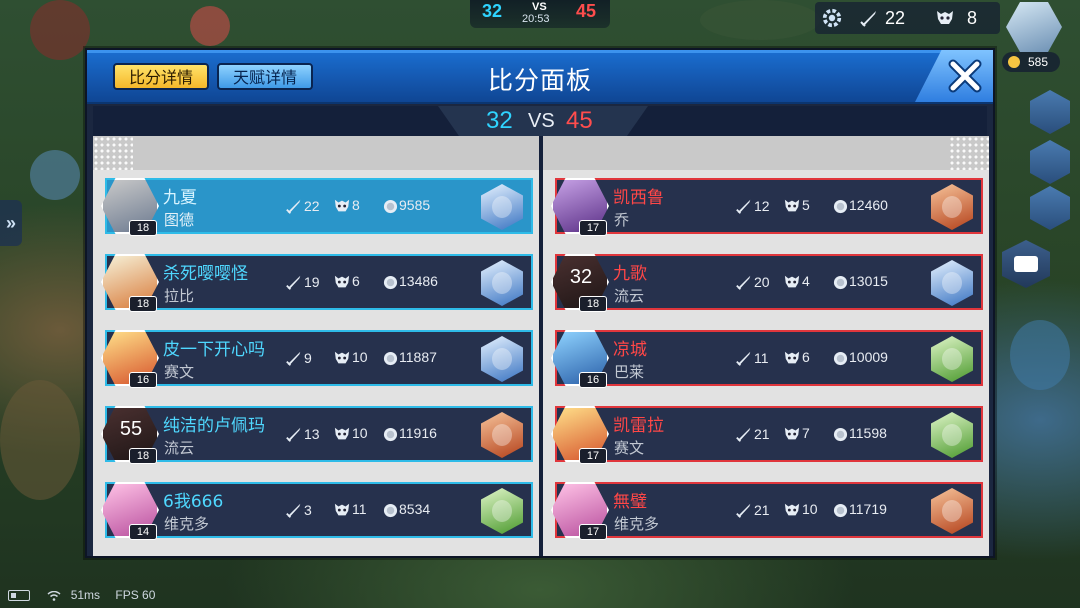 Image resolution: width=1080 pixels, height=608 pixels. I want to click on status-bar: 51ms FPS 60, so click(81, 597).